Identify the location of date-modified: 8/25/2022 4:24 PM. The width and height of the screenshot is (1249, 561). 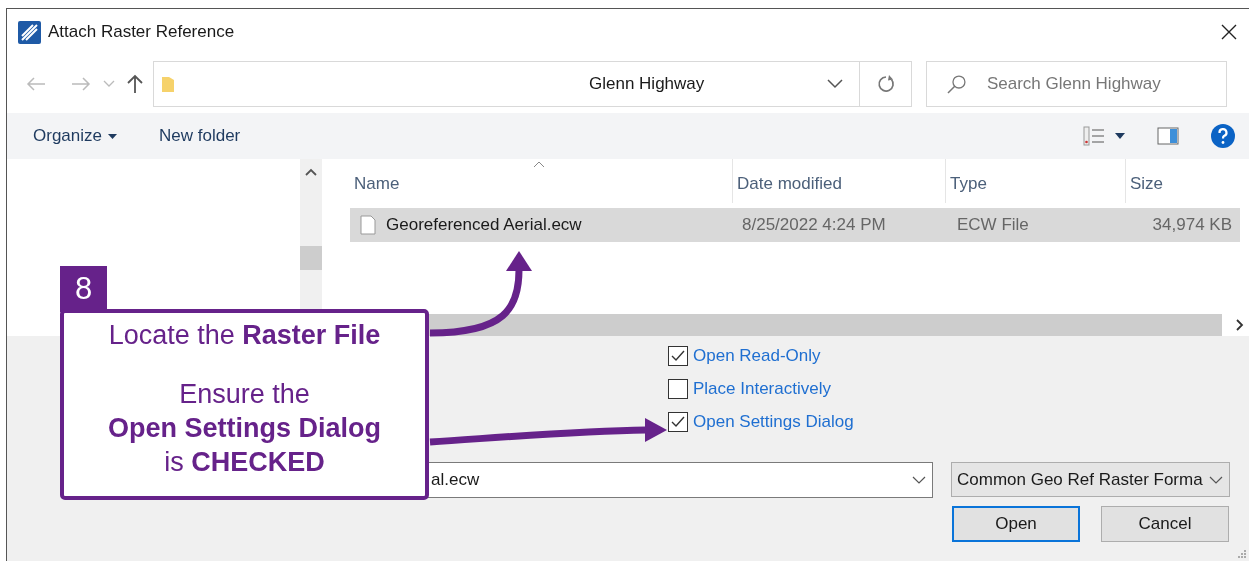
(814, 225).